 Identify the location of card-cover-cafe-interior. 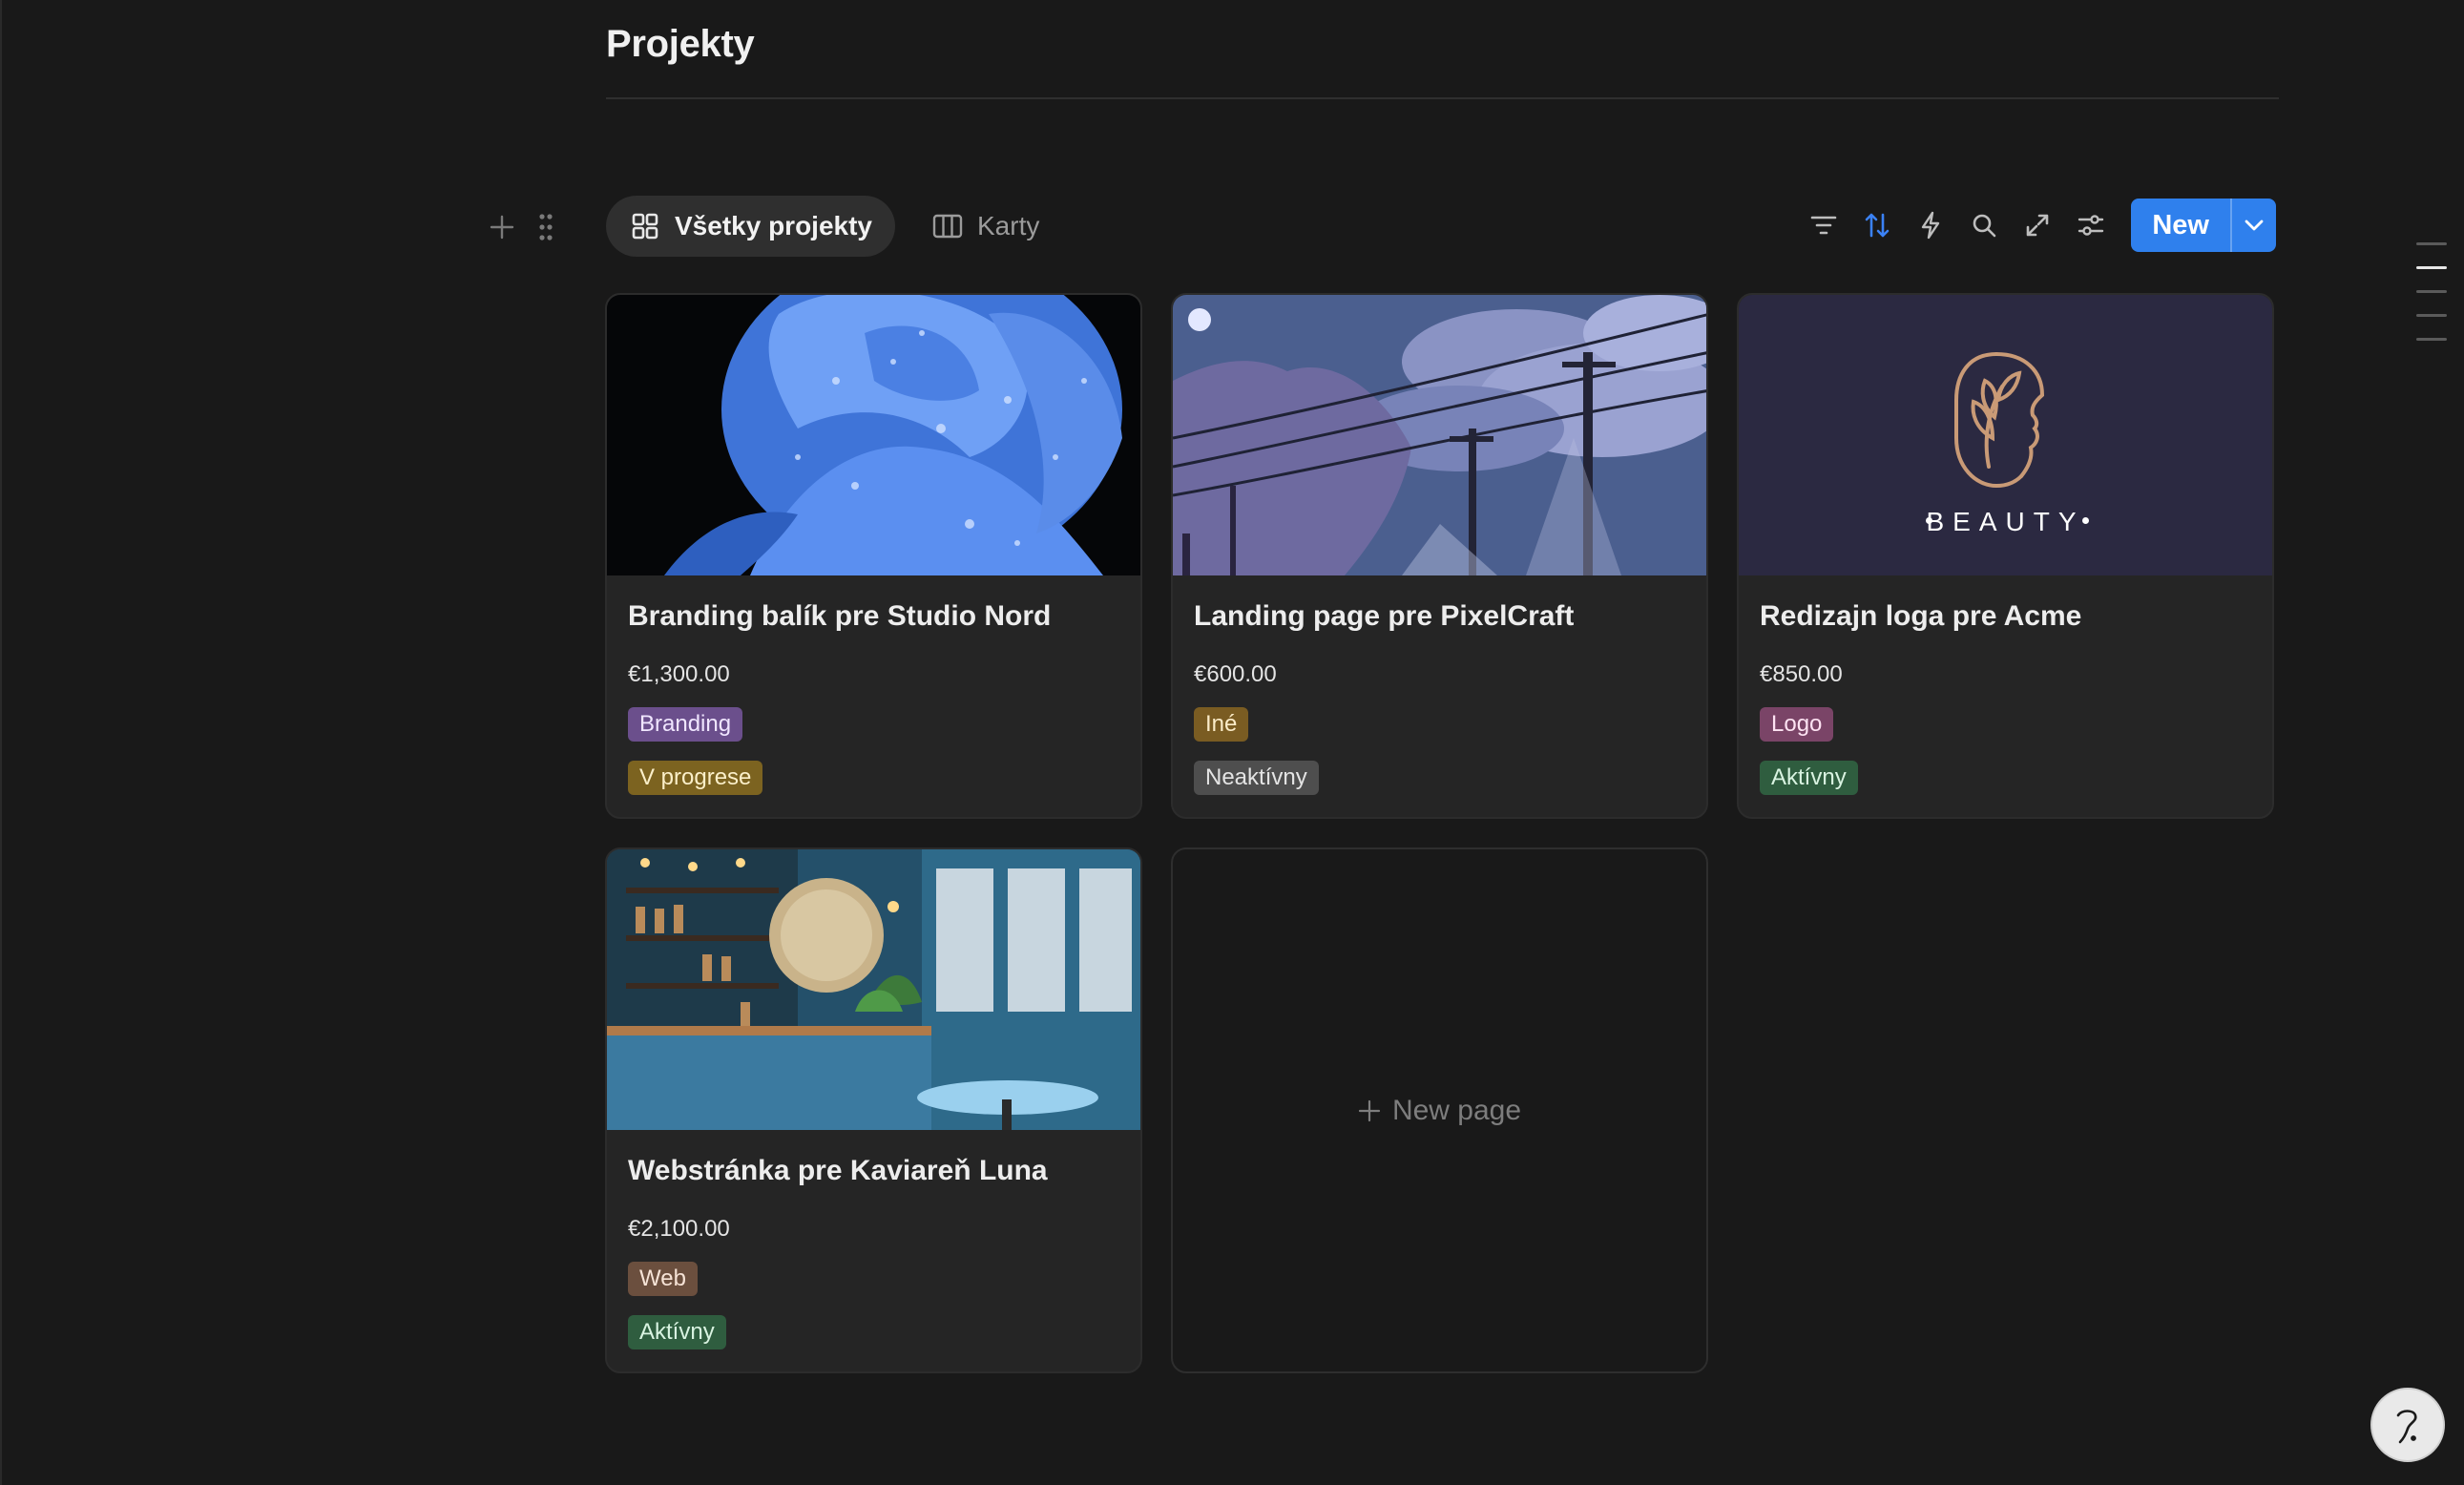
(874, 989).